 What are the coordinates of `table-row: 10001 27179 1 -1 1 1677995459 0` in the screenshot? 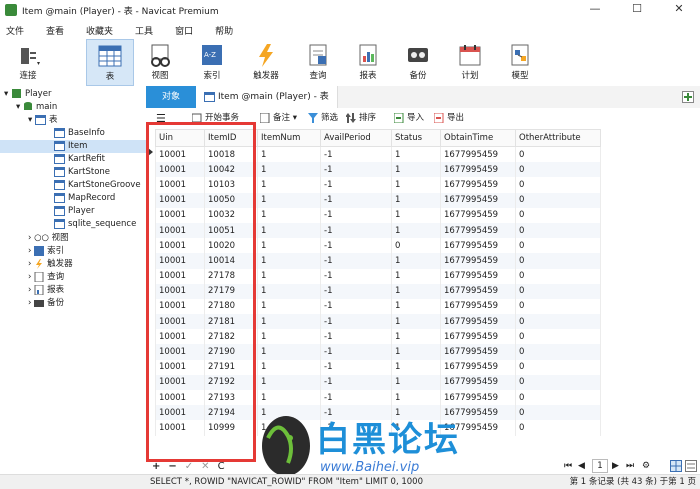 It's located at (378, 291).